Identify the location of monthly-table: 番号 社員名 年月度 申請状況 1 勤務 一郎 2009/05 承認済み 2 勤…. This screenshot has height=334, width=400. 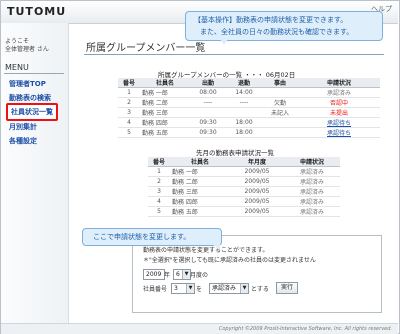
(244, 187).